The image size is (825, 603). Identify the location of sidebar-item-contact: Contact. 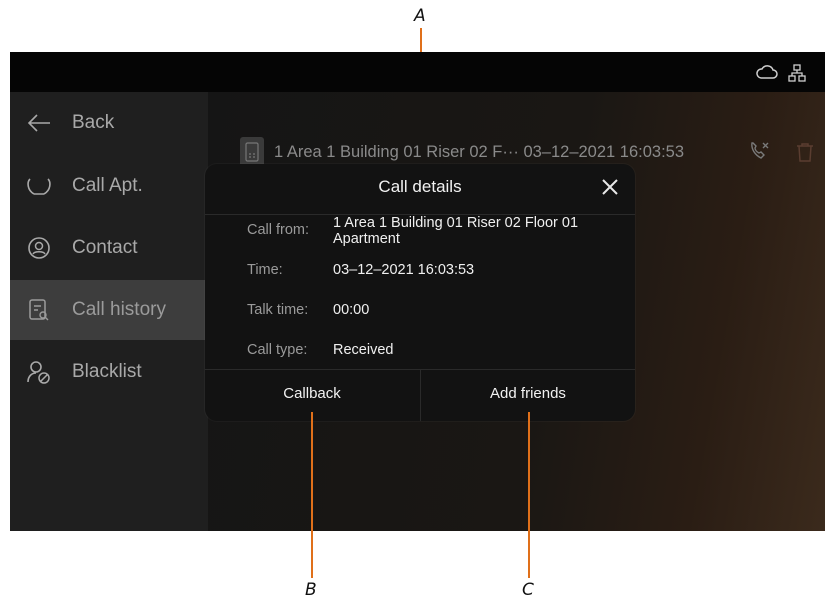
(109, 248).